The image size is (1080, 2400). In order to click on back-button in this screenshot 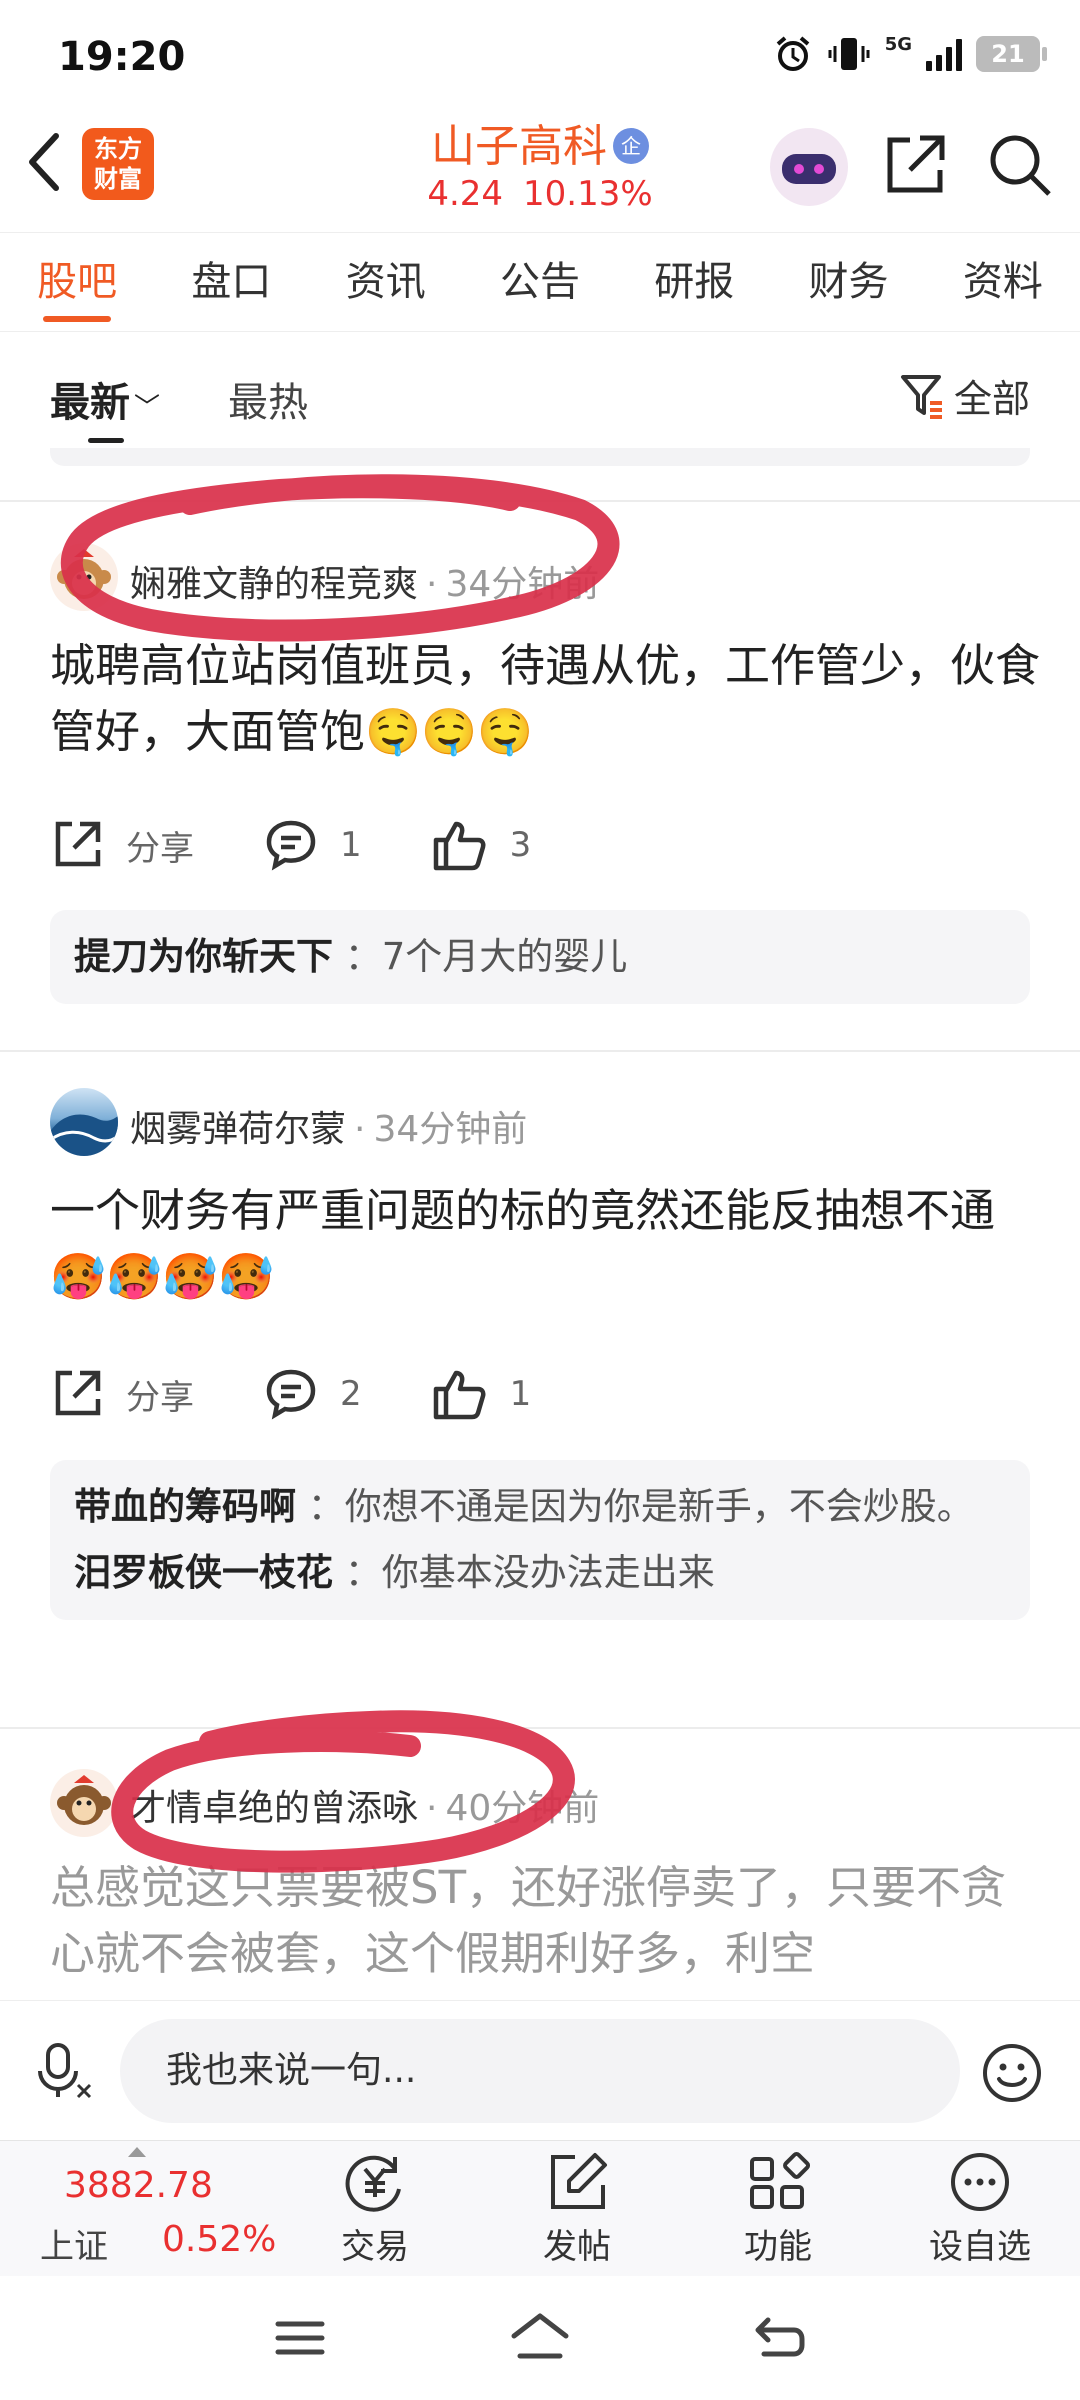, I will do `click(52, 165)`.